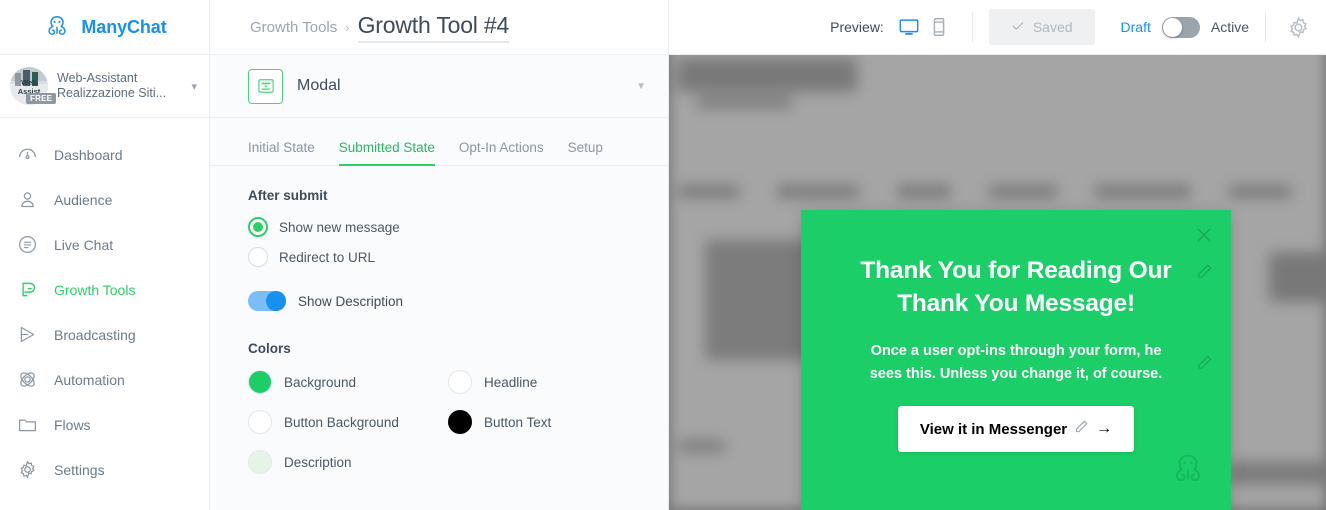  What do you see at coordinates (439, 86) in the screenshot?
I see `growth-tool-type-selector: Modal ▼` at bounding box center [439, 86].